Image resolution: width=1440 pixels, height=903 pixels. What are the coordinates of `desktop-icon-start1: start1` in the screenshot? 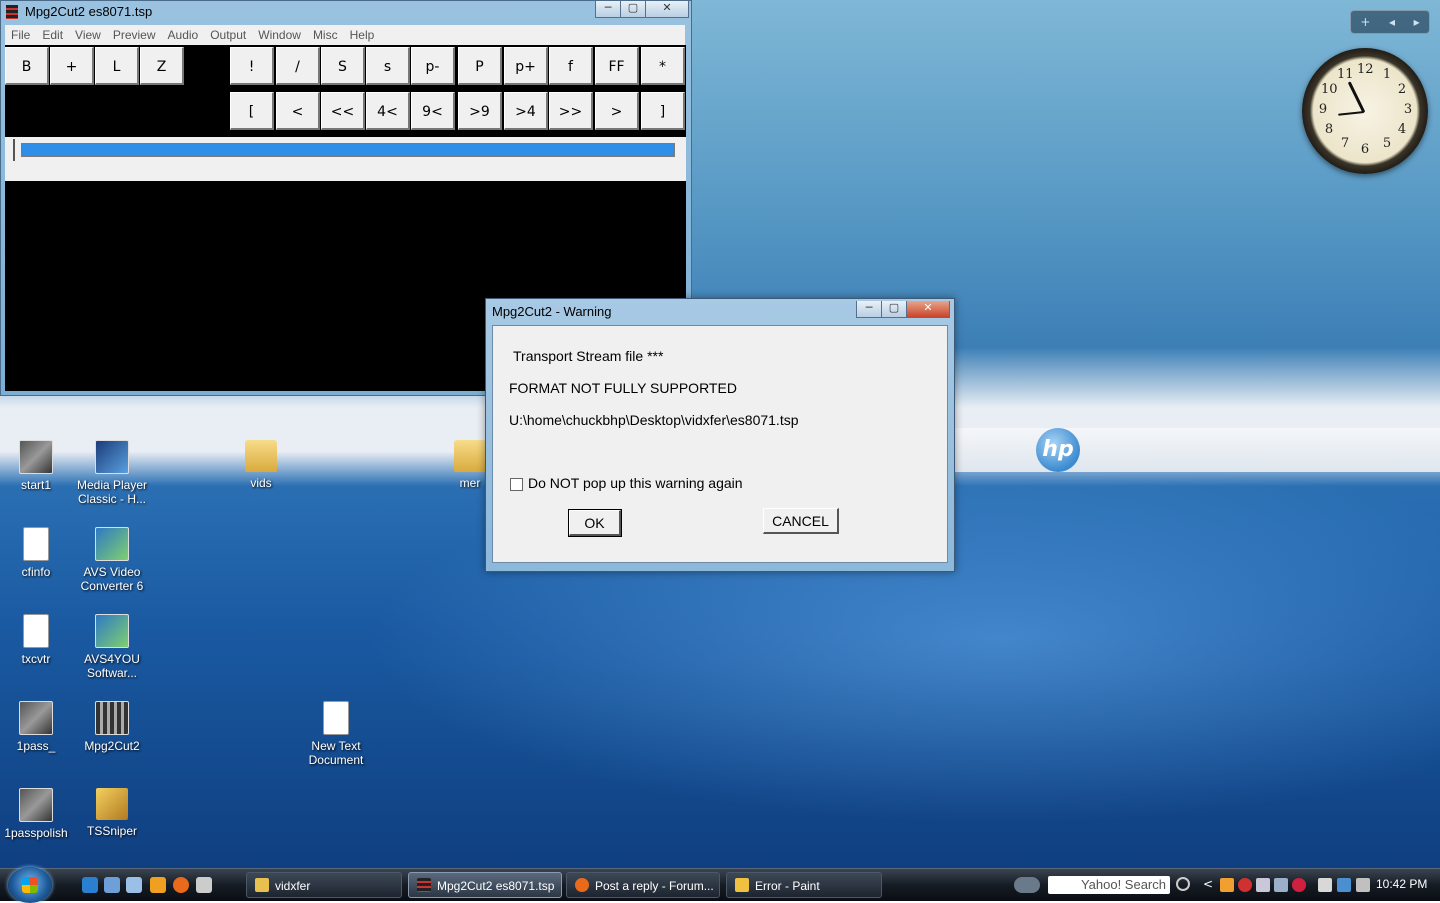 It's located at (36, 466).